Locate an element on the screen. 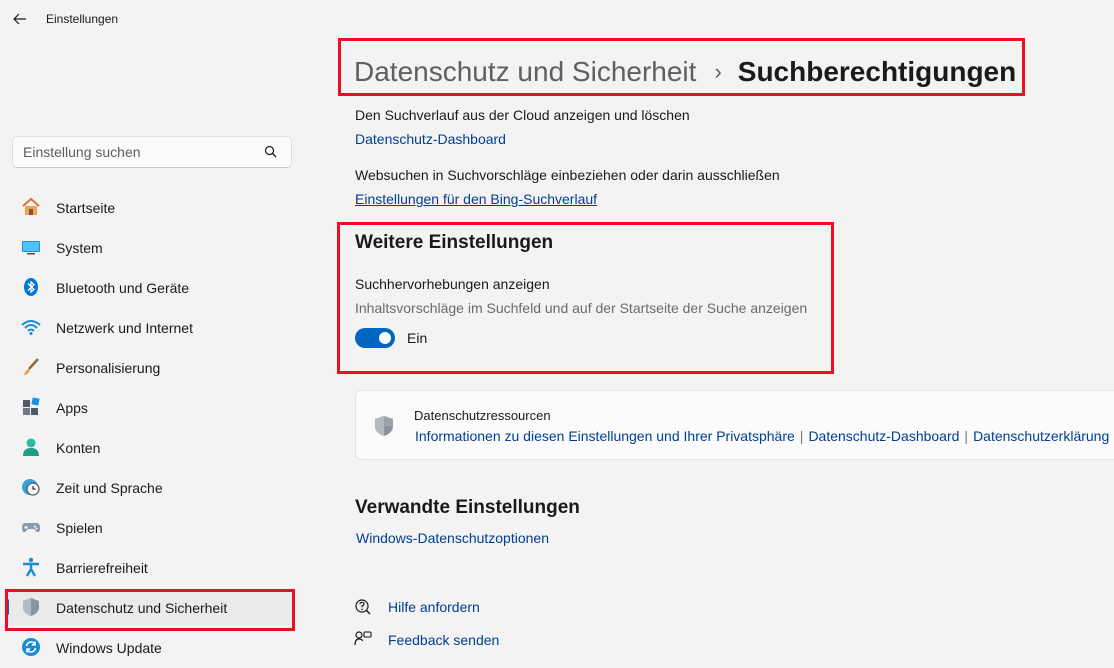 The image size is (1114, 668). search-input is located at coordinates (133, 152).